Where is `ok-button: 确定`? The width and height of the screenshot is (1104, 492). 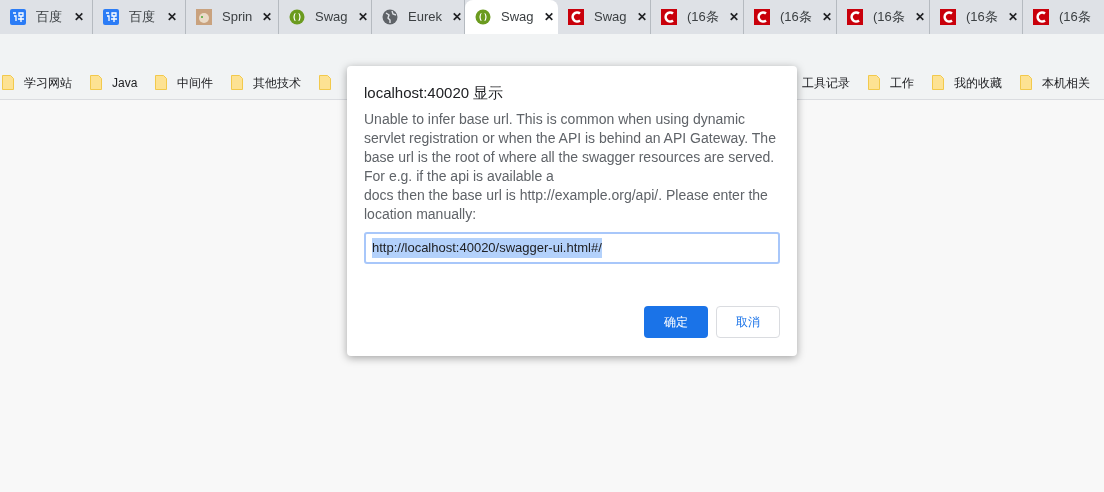 ok-button: 确定 is located at coordinates (676, 322).